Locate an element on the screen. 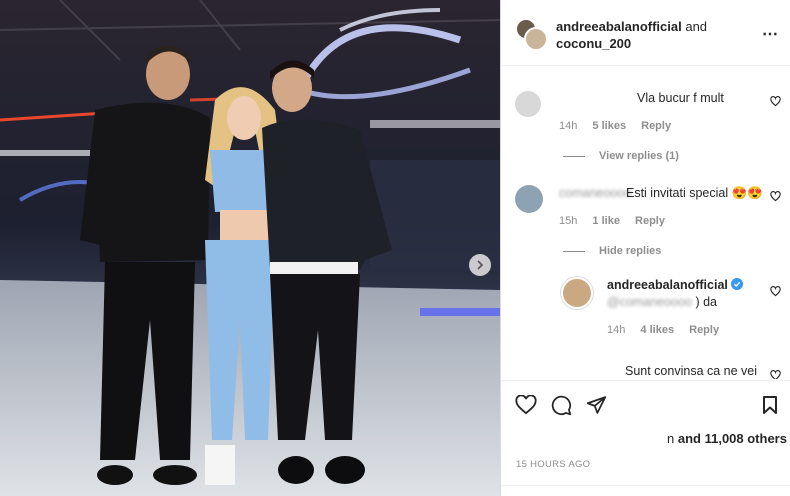  collab-avatars is located at coordinates (531, 34).